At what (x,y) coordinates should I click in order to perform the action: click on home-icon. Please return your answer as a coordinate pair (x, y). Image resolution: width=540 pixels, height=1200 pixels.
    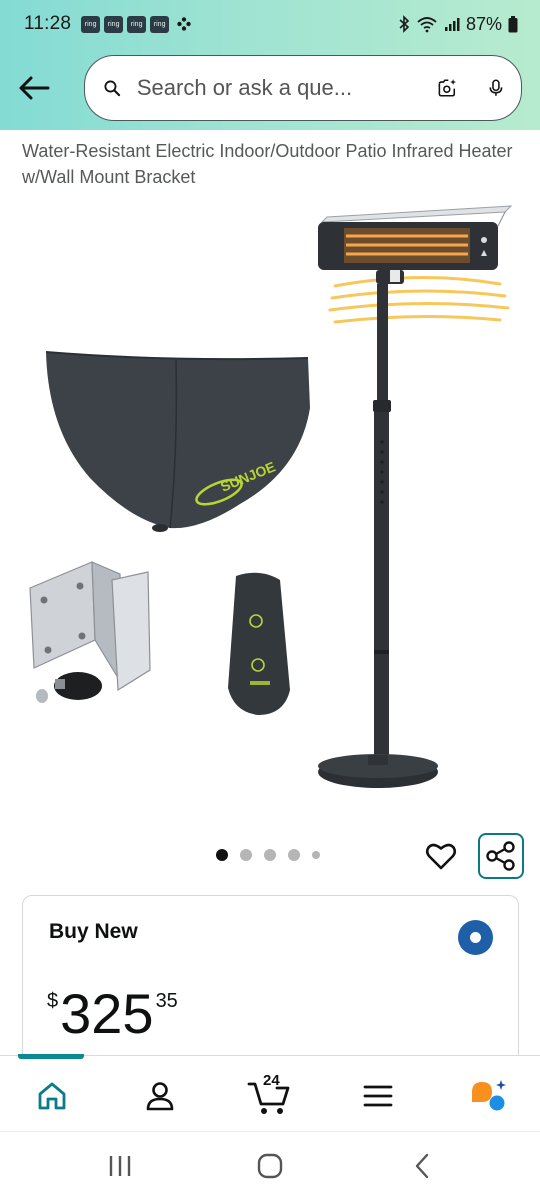
    Looking at the image, I should click on (52, 1096).